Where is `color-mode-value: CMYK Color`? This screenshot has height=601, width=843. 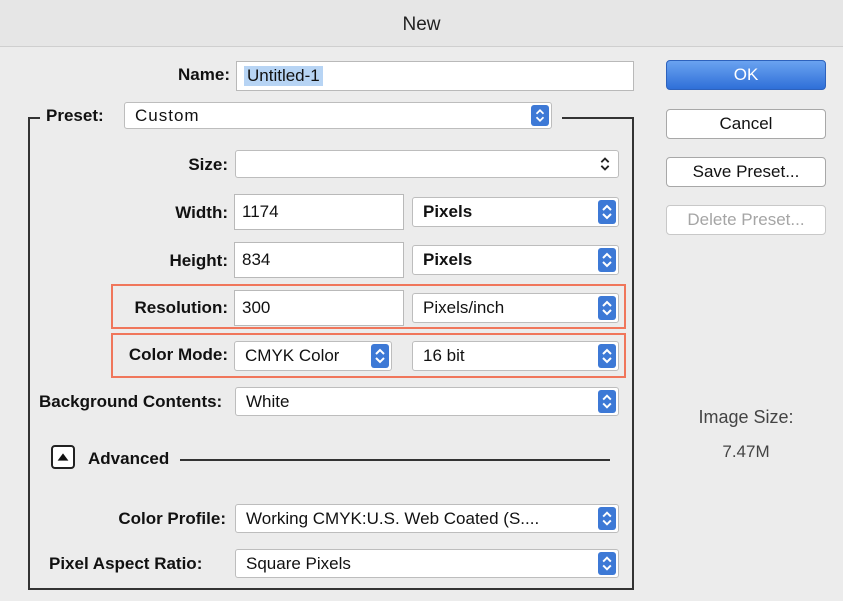
color-mode-value: CMYK Color is located at coordinates (292, 355).